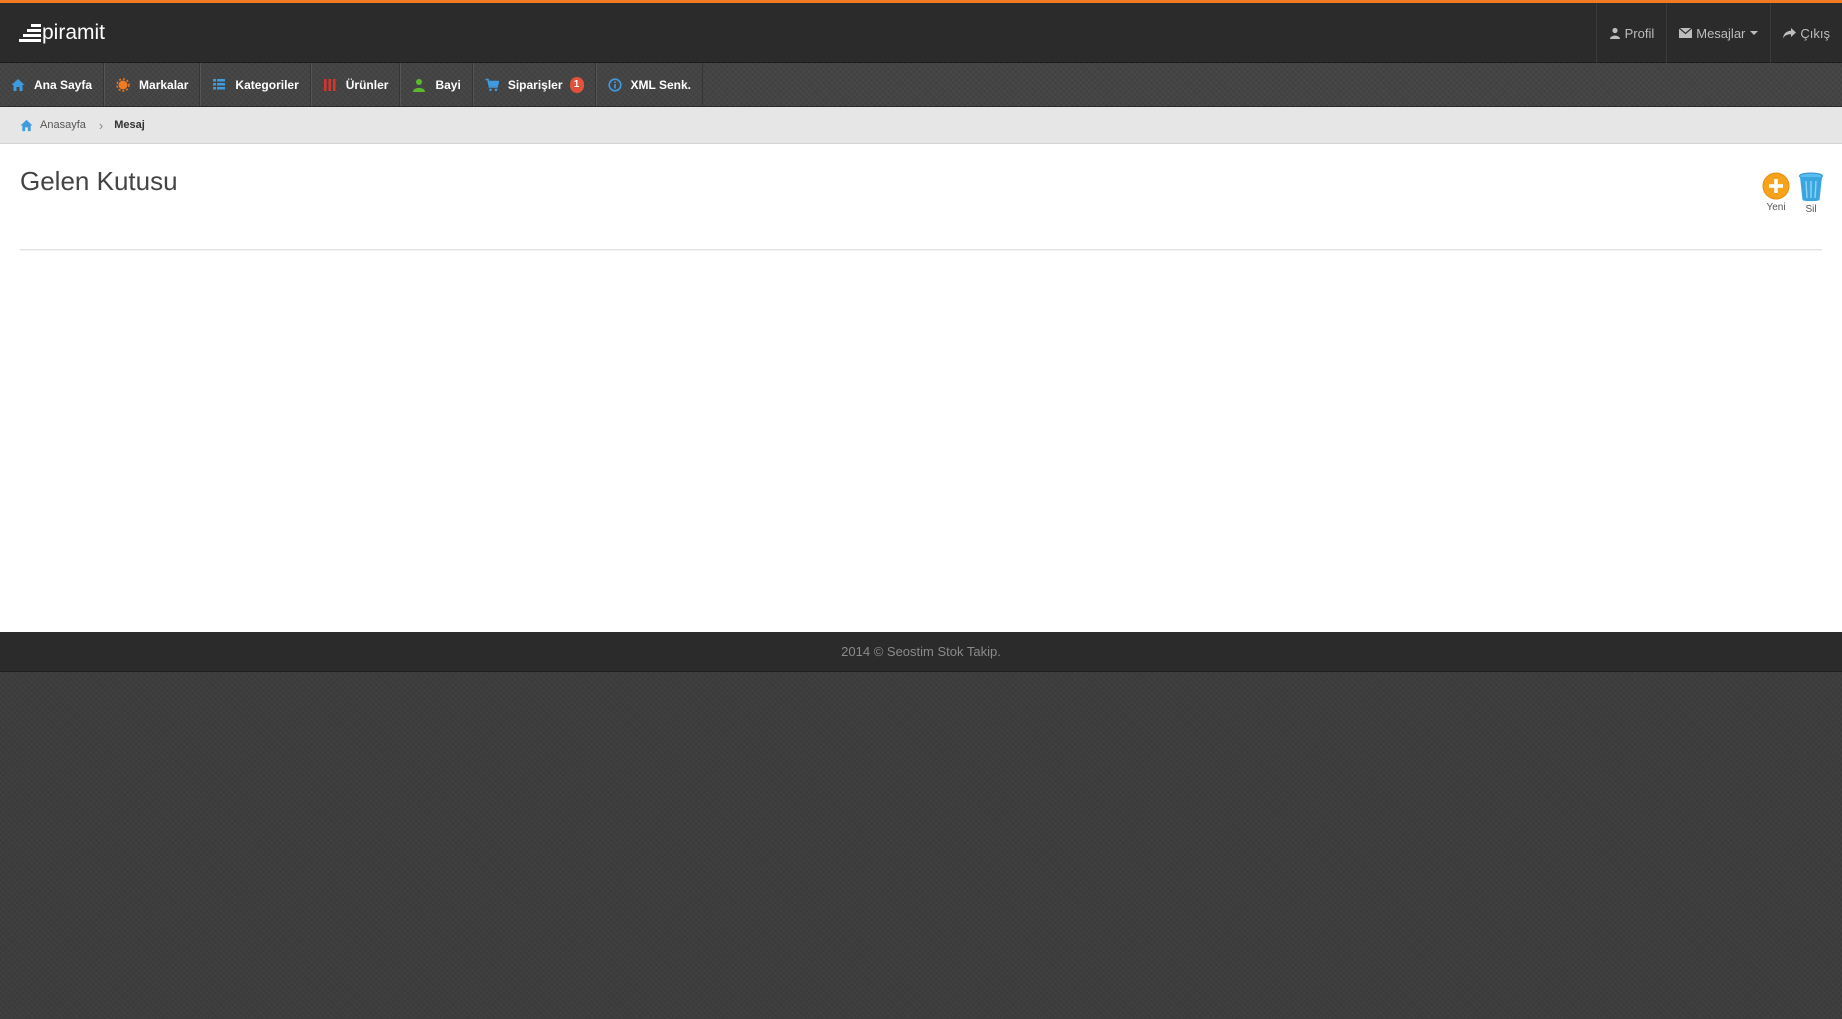 The image size is (1842, 1019). Describe the element at coordinates (492, 84) in the screenshot. I see `cart-icon` at that location.